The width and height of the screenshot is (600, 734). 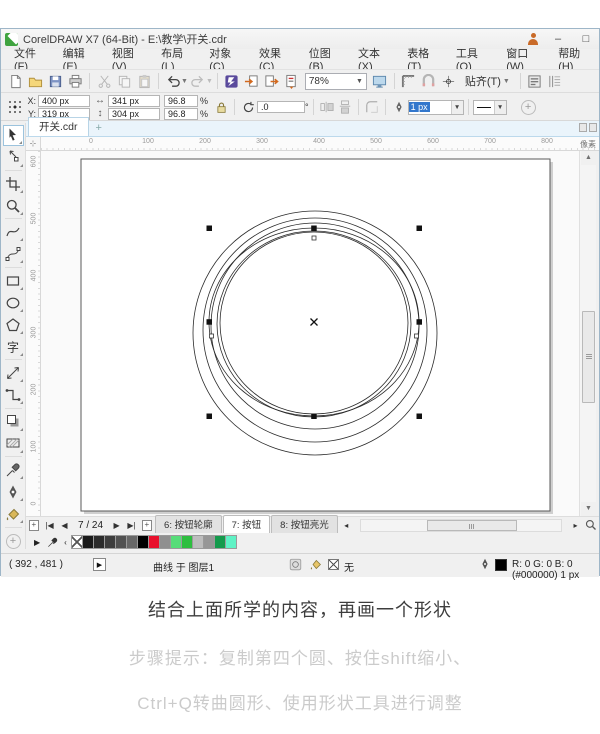 What do you see at coordinates (33, 144) in the screenshot?
I see `ruler-origin: ⊹` at bounding box center [33, 144].